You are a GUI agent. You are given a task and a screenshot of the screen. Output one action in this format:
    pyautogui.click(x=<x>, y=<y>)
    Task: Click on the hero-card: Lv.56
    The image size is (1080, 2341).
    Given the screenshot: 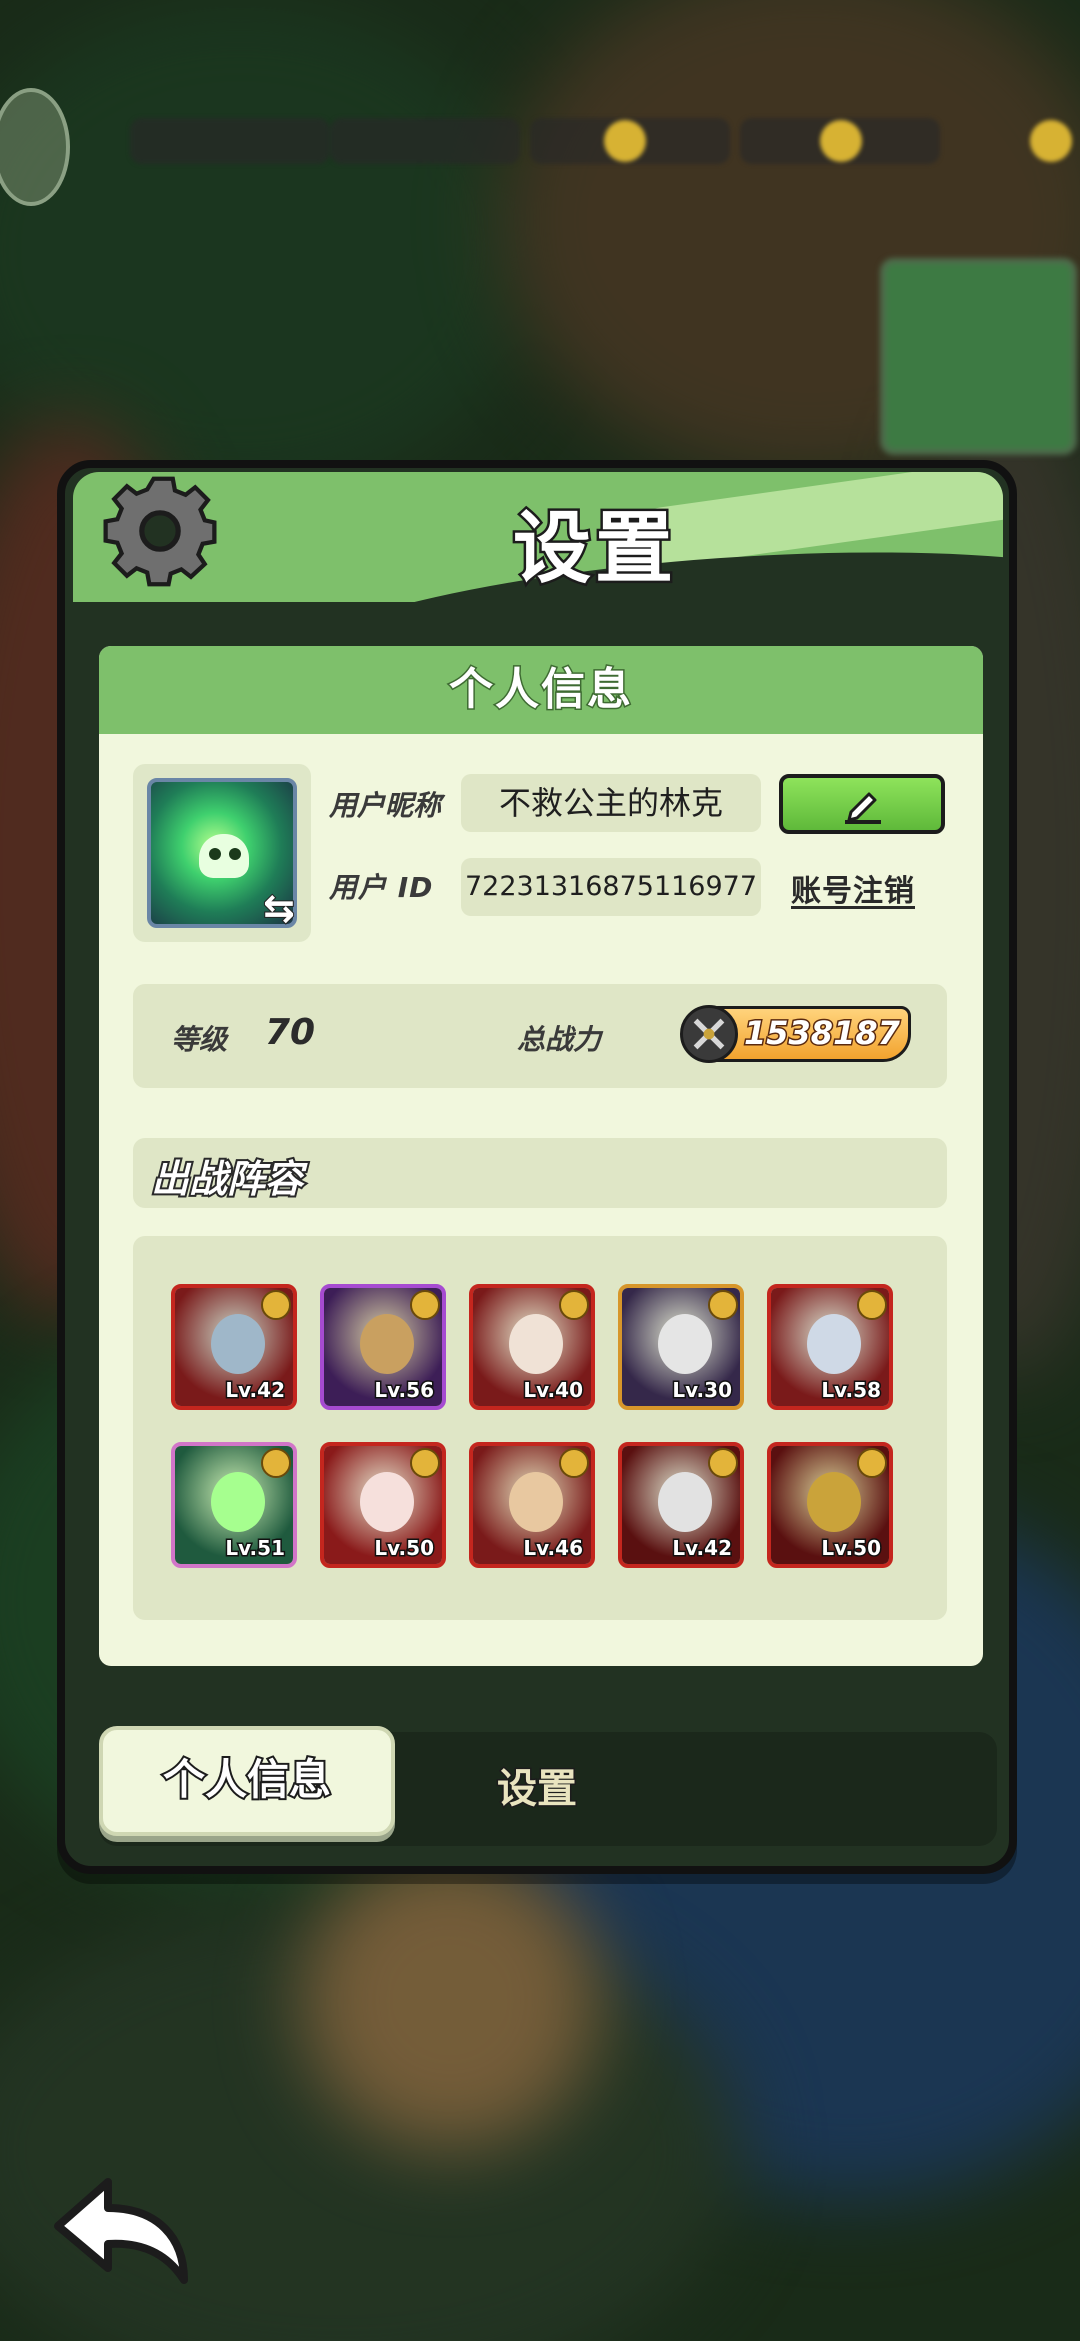 What is the action you would take?
    pyautogui.click(x=383, y=1347)
    